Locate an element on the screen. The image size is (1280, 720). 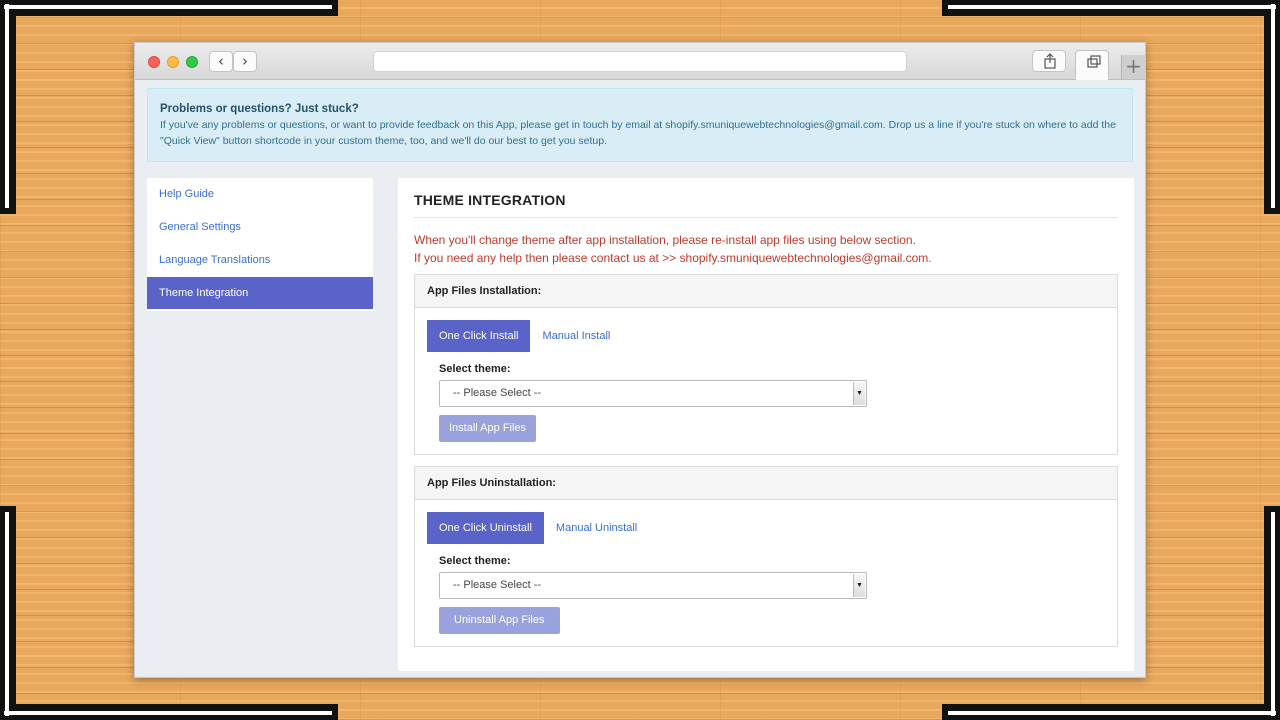
address-bar is located at coordinates (640, 61).